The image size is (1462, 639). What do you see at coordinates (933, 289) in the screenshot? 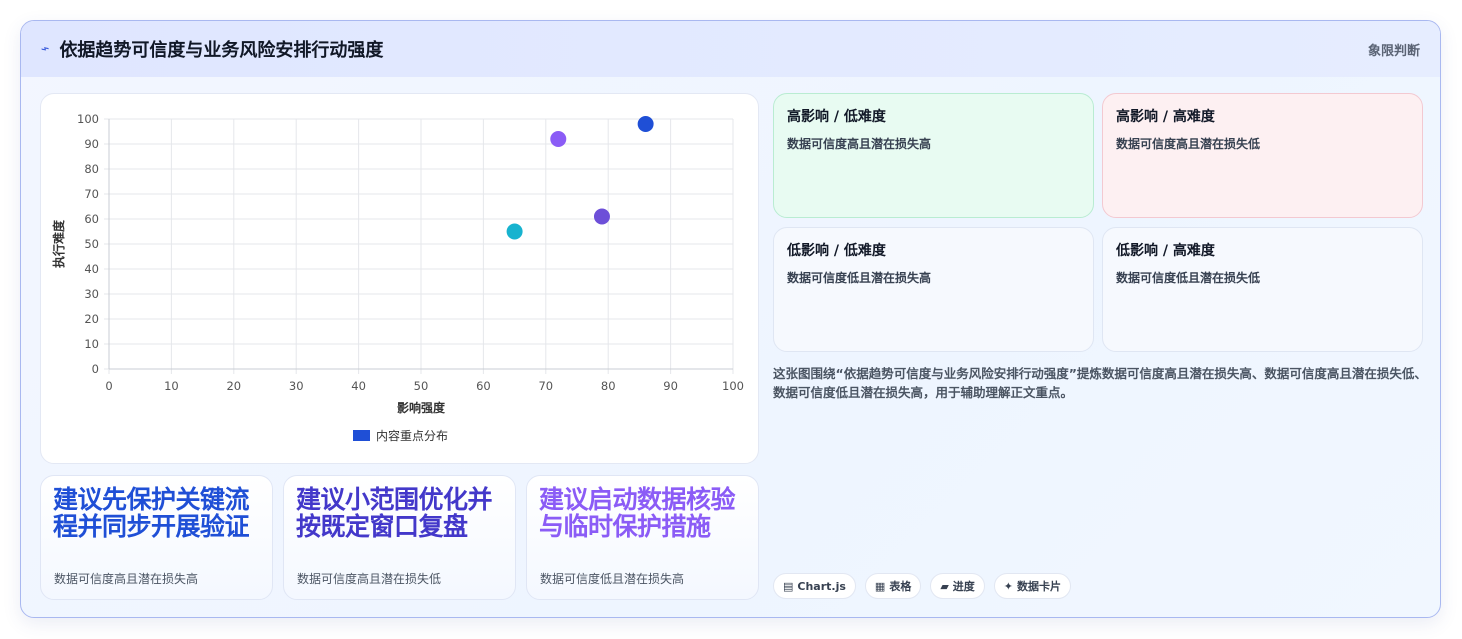
I see `quadrant-low-impact-low-difficulty: 低影响 / 低难度 数据可信度低且潜在损失高` at bounding box center [933, 289].